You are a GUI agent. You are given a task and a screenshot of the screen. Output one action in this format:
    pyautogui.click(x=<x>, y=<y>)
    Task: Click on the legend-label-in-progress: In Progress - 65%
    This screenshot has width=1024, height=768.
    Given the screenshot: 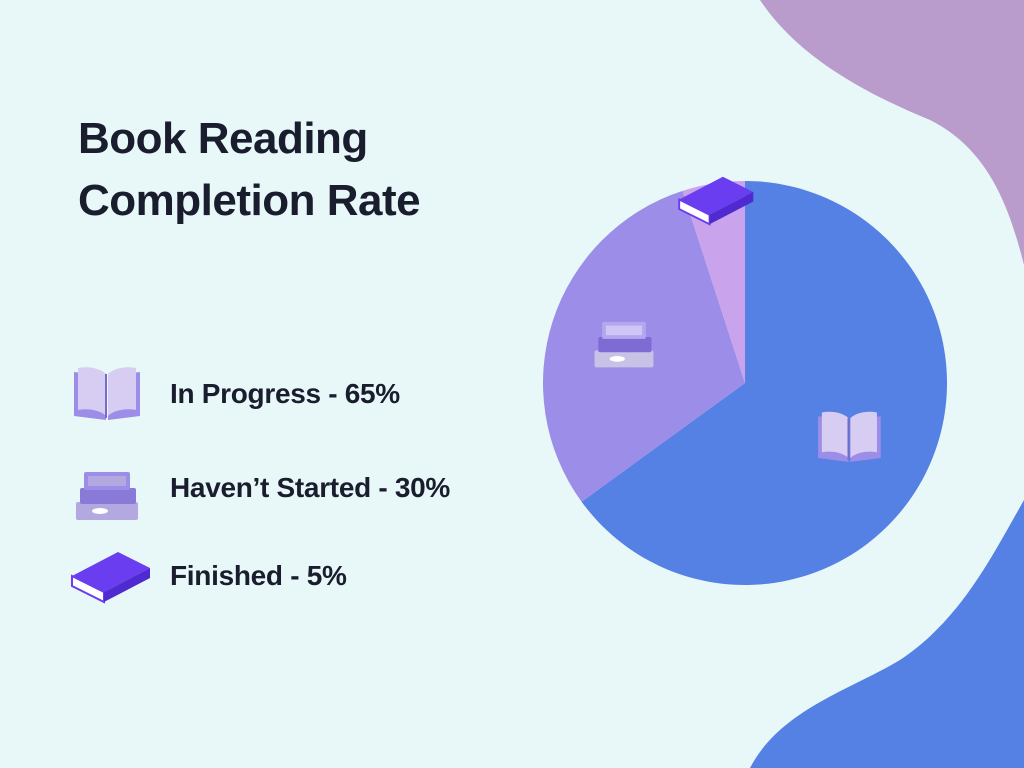 What is the action you would take?
    pyautogui.click(x=285, y=393)
    